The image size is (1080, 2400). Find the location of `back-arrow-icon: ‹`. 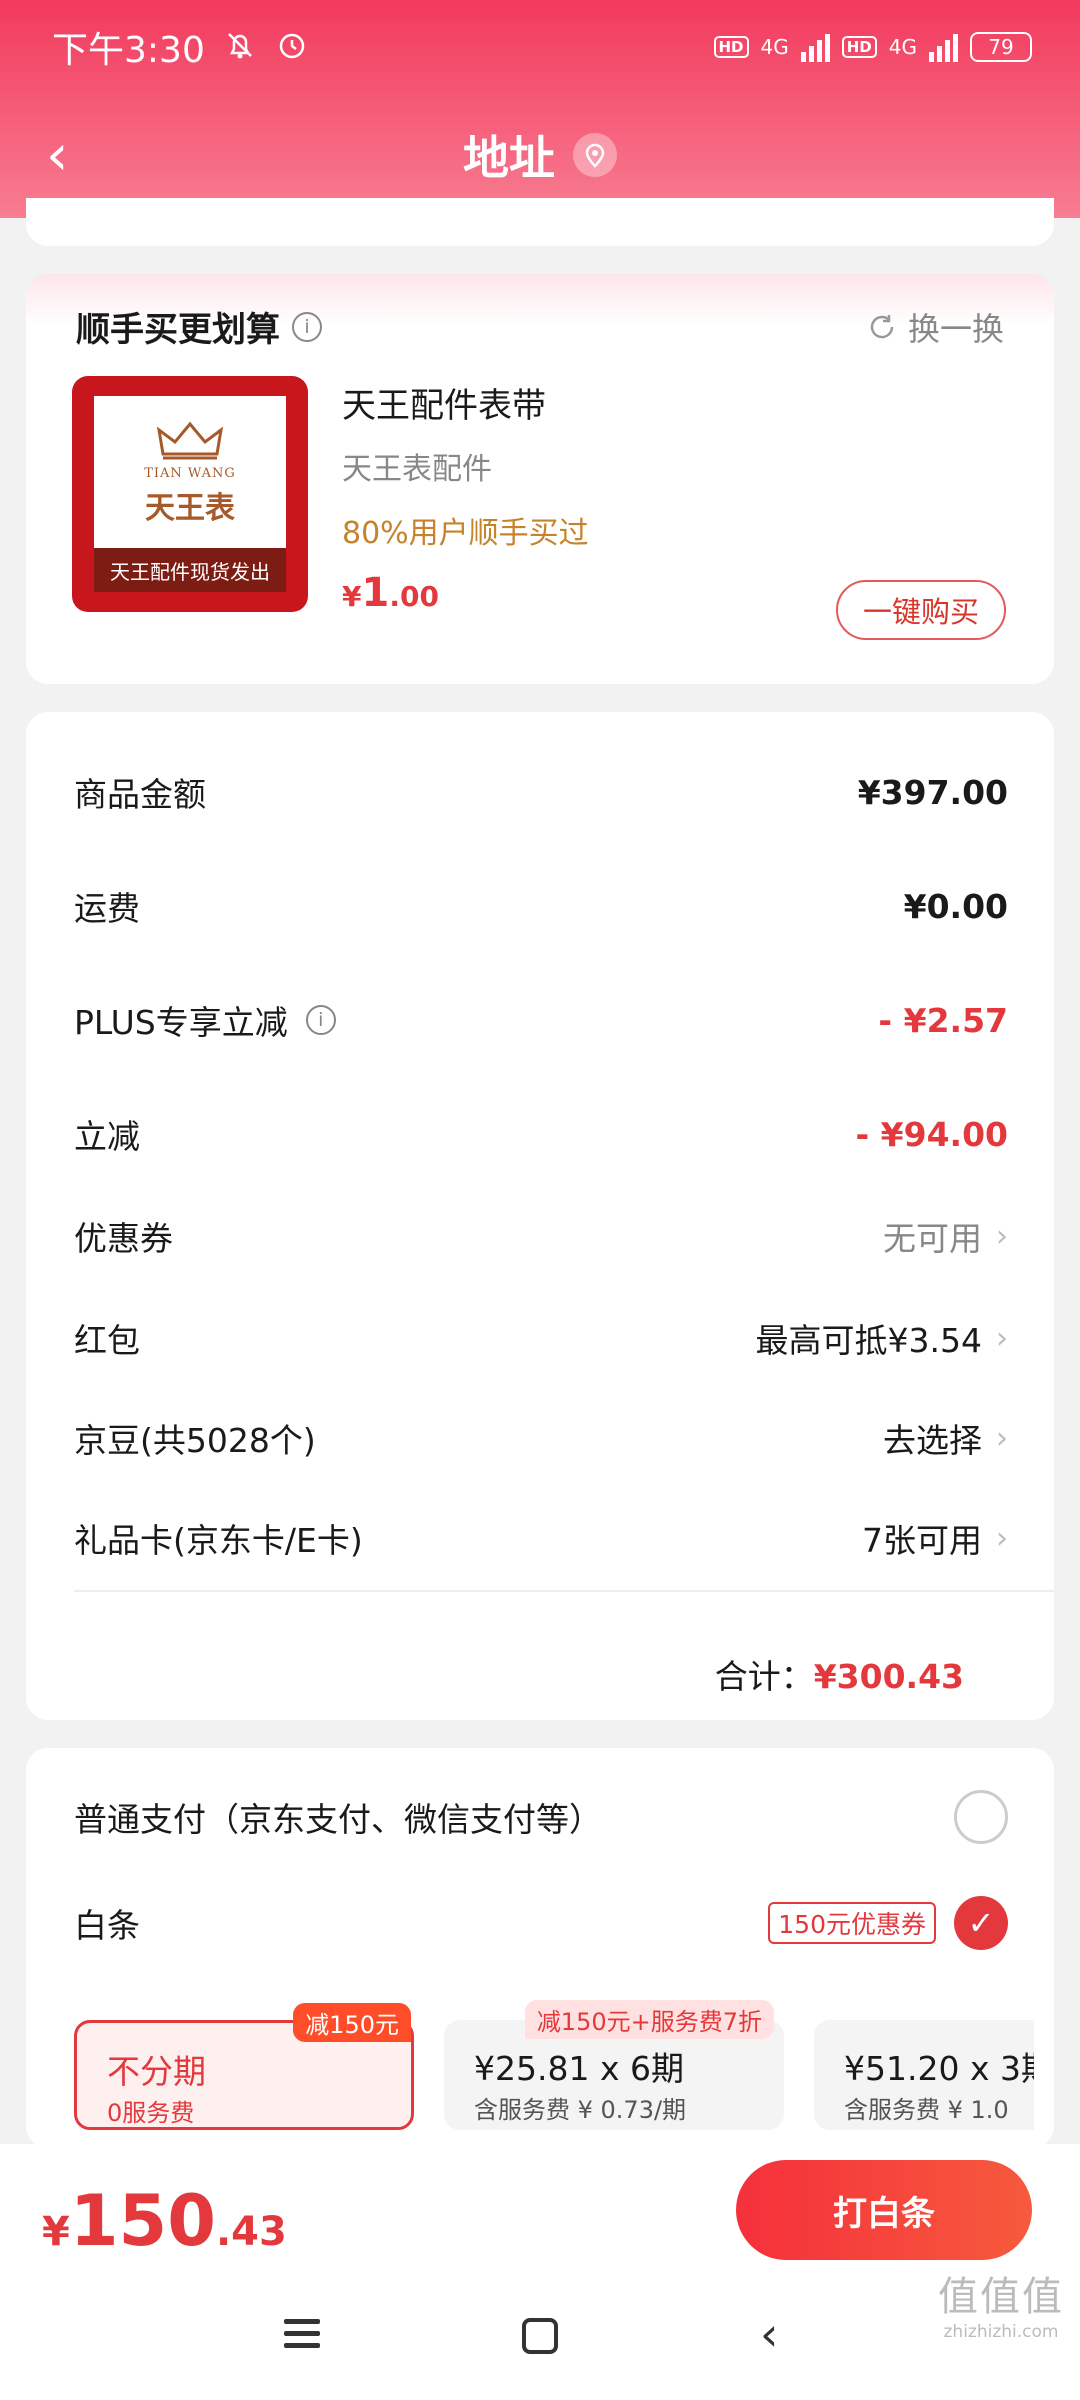

back-arrow-icon: ‹ is located at coordinates (57, 156).